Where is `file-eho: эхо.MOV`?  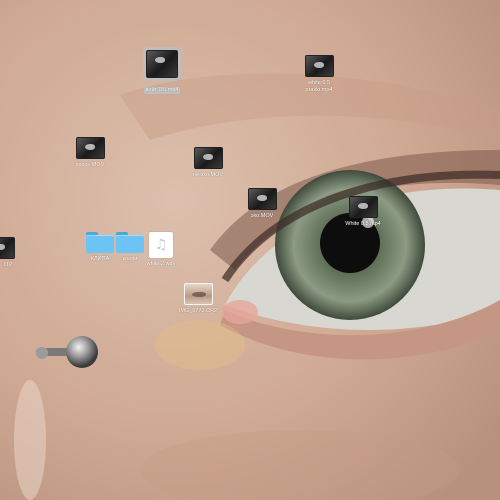 file-eho: эхо.MOV is located at coordinates (262, 204).